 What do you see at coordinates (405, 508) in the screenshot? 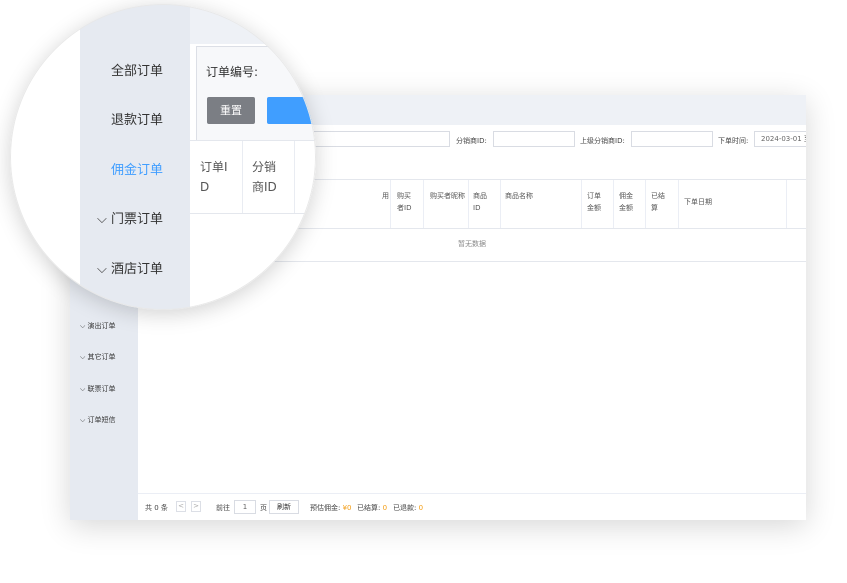
I see `refunded-label: 已退款:` at bounding box center [405, 508].